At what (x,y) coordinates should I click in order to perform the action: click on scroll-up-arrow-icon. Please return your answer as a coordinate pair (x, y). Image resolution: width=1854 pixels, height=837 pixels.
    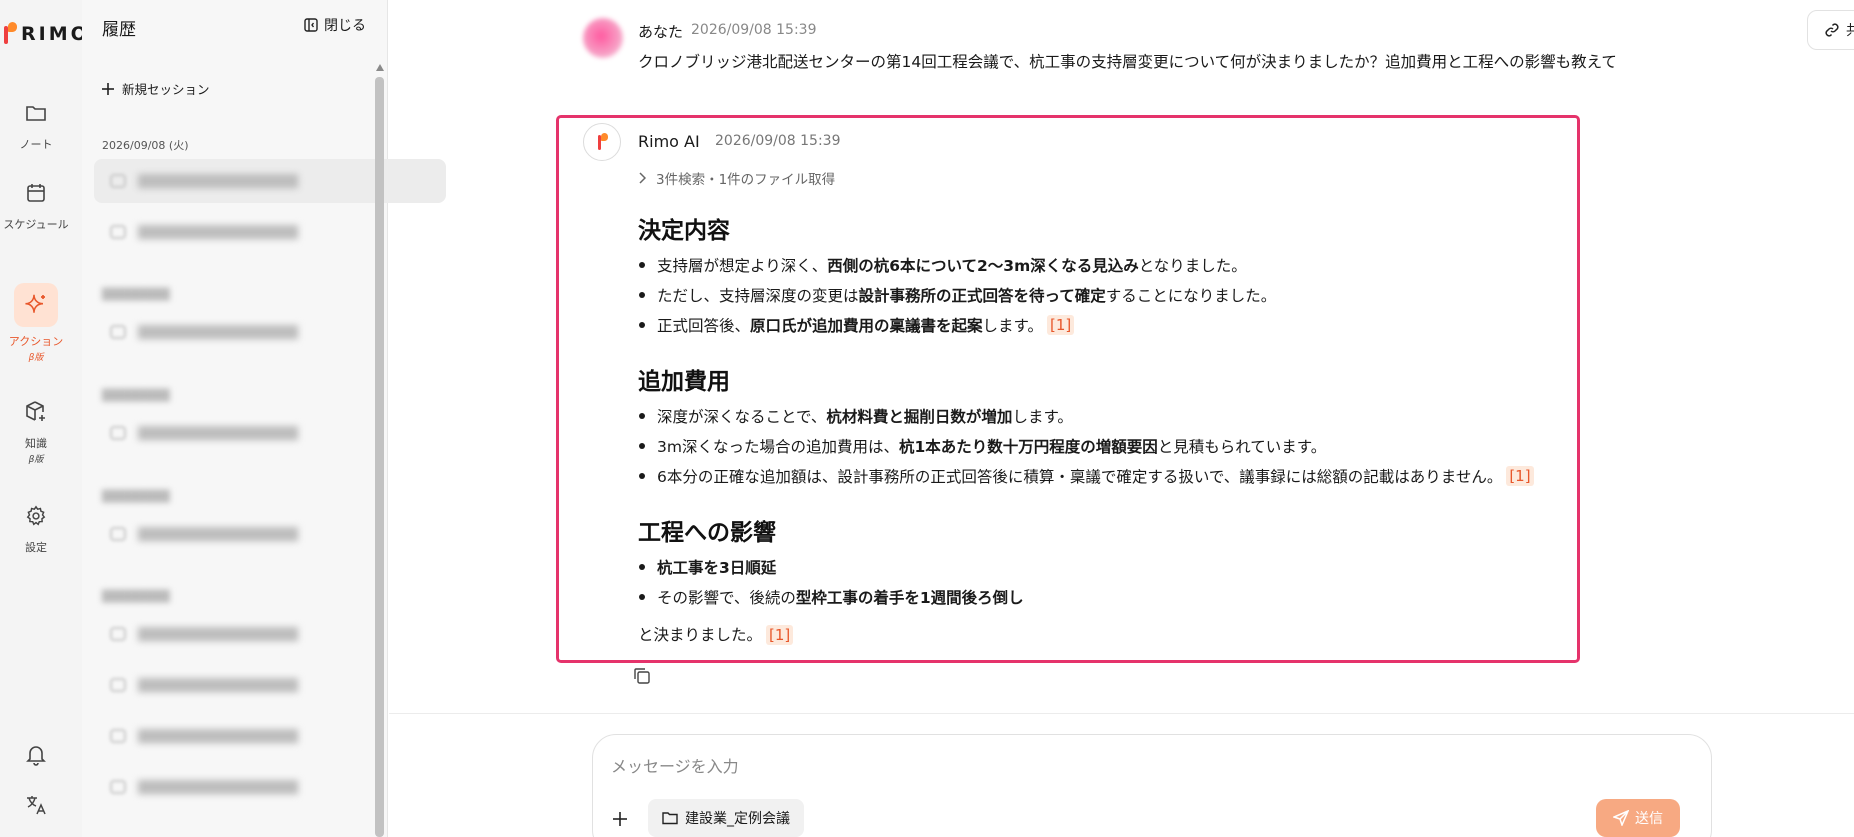
    Looking at the image, I should click on (380, 67).